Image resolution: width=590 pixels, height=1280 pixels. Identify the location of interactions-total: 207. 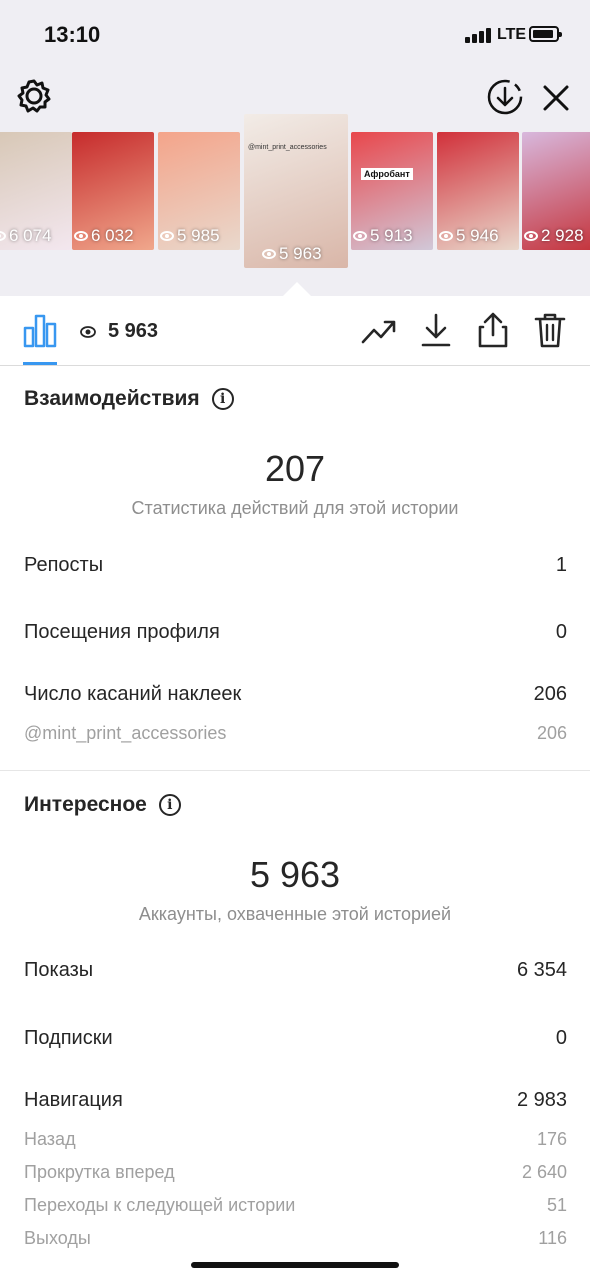
(295, 468).